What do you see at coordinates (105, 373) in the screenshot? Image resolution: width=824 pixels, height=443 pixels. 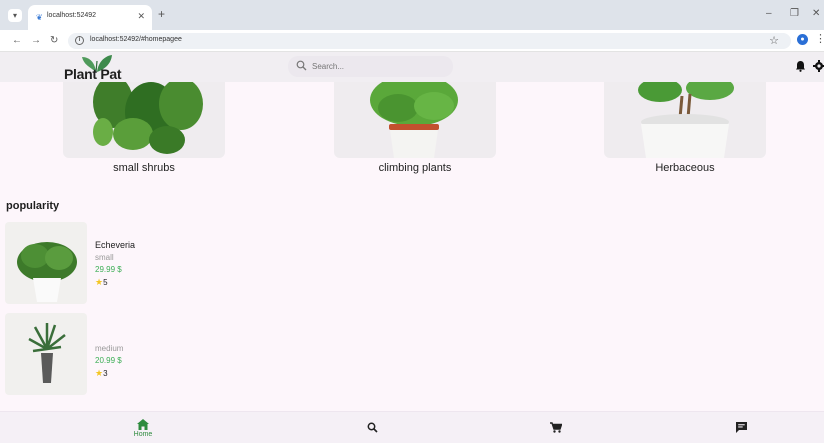 I see `rating-value: 3` at bounding box center [105, 373].